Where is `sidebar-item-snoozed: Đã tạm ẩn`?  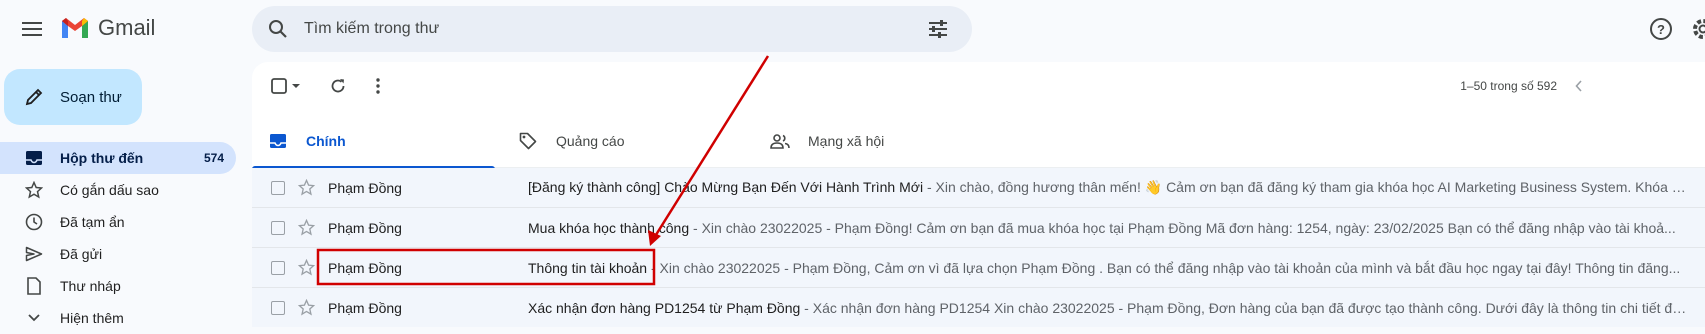
sidebar-item-snoozed: Đã tạm ẩn is located at coordinates (118, 222).